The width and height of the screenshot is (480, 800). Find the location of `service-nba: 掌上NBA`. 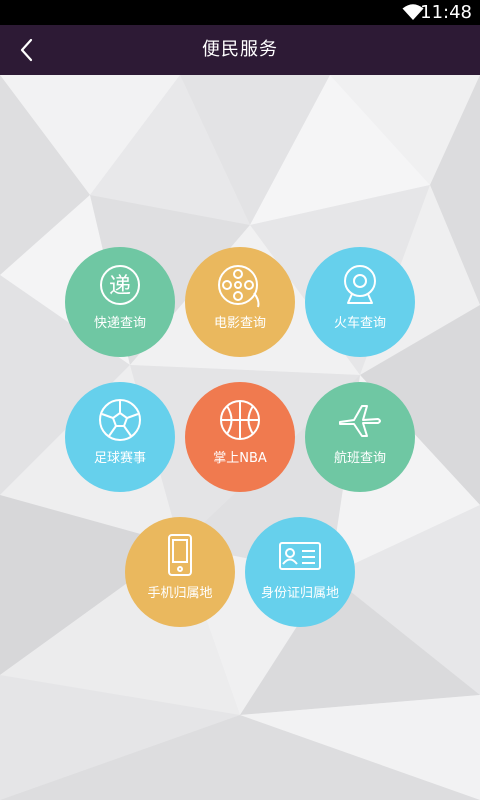

service-nba: 掌上NBA is located at coordinates (240, 437).